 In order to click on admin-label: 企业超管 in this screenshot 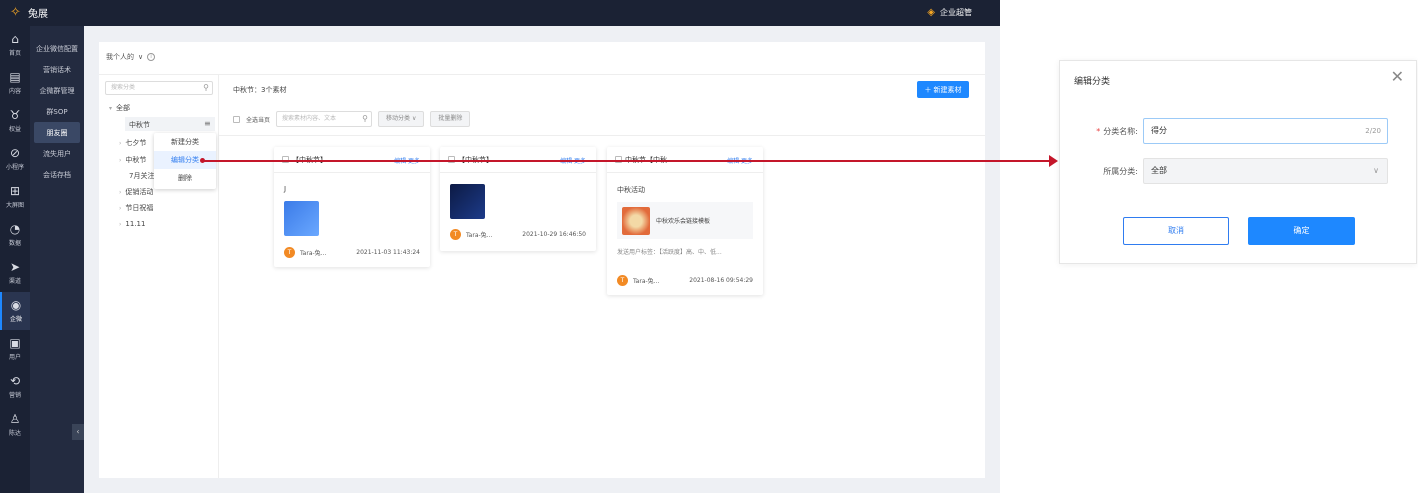, I will do `click(956, 12)`.